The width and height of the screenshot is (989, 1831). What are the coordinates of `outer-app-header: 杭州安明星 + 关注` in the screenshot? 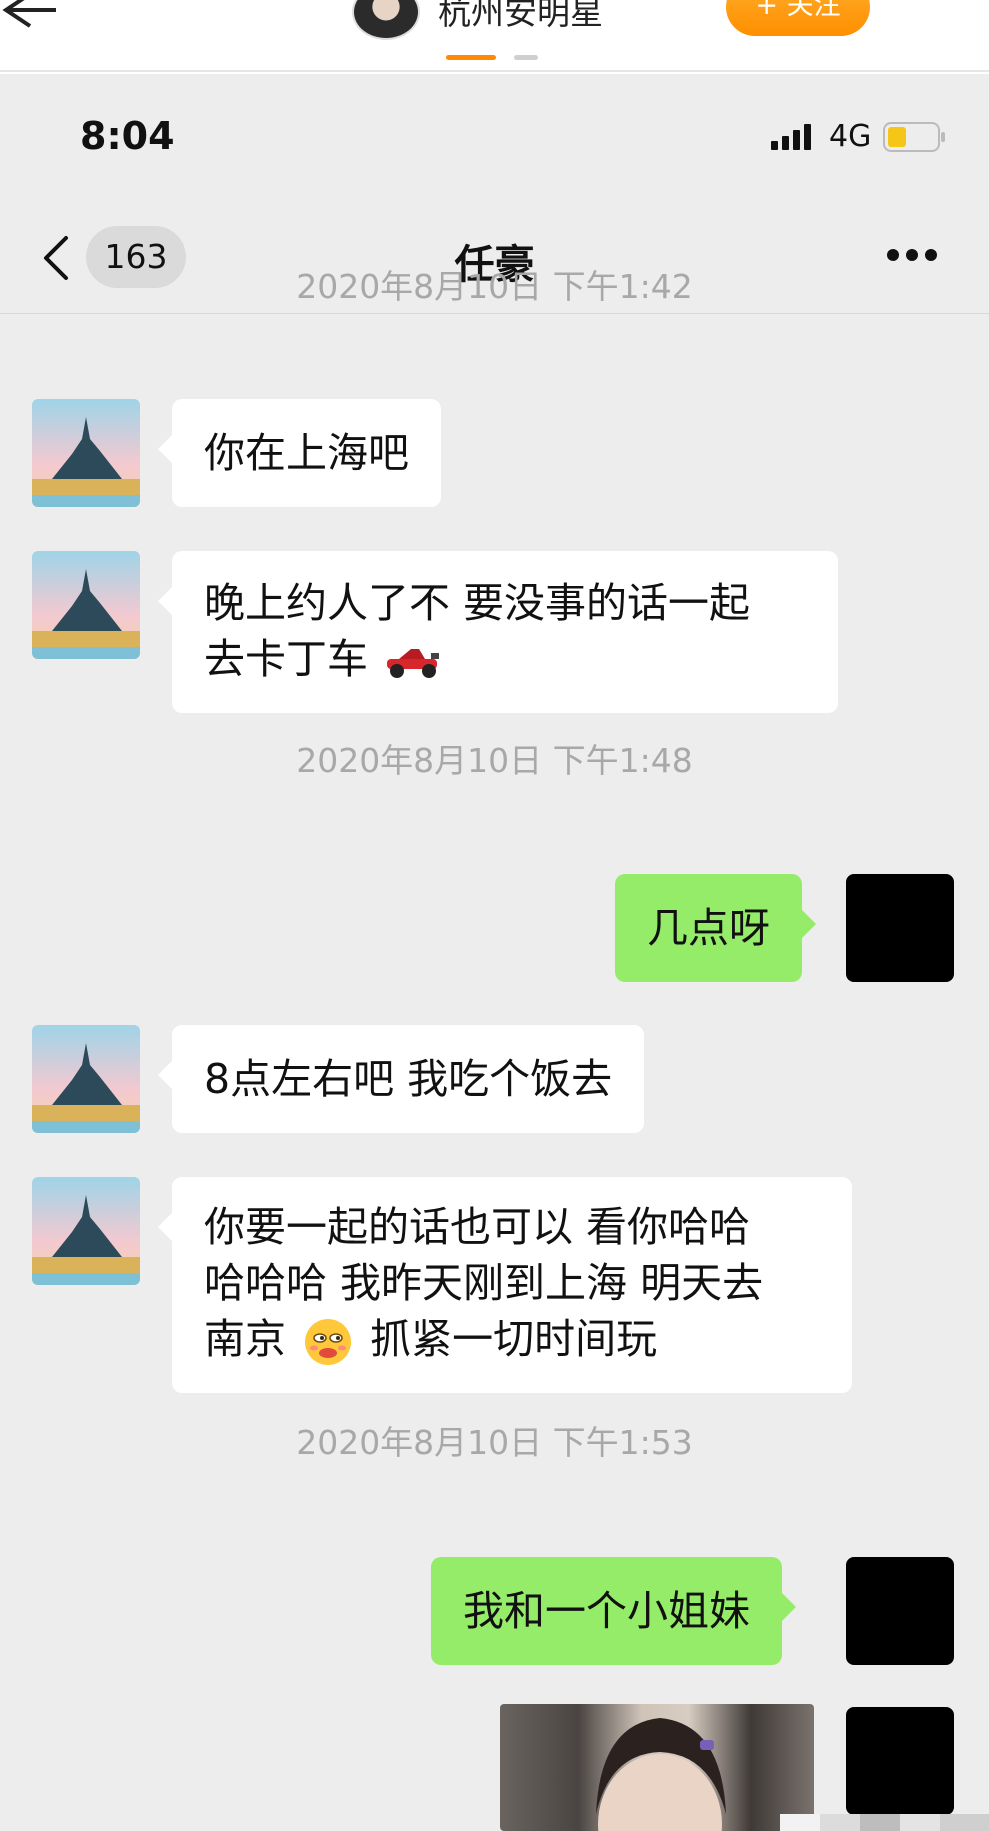 It's located at (494, 35).